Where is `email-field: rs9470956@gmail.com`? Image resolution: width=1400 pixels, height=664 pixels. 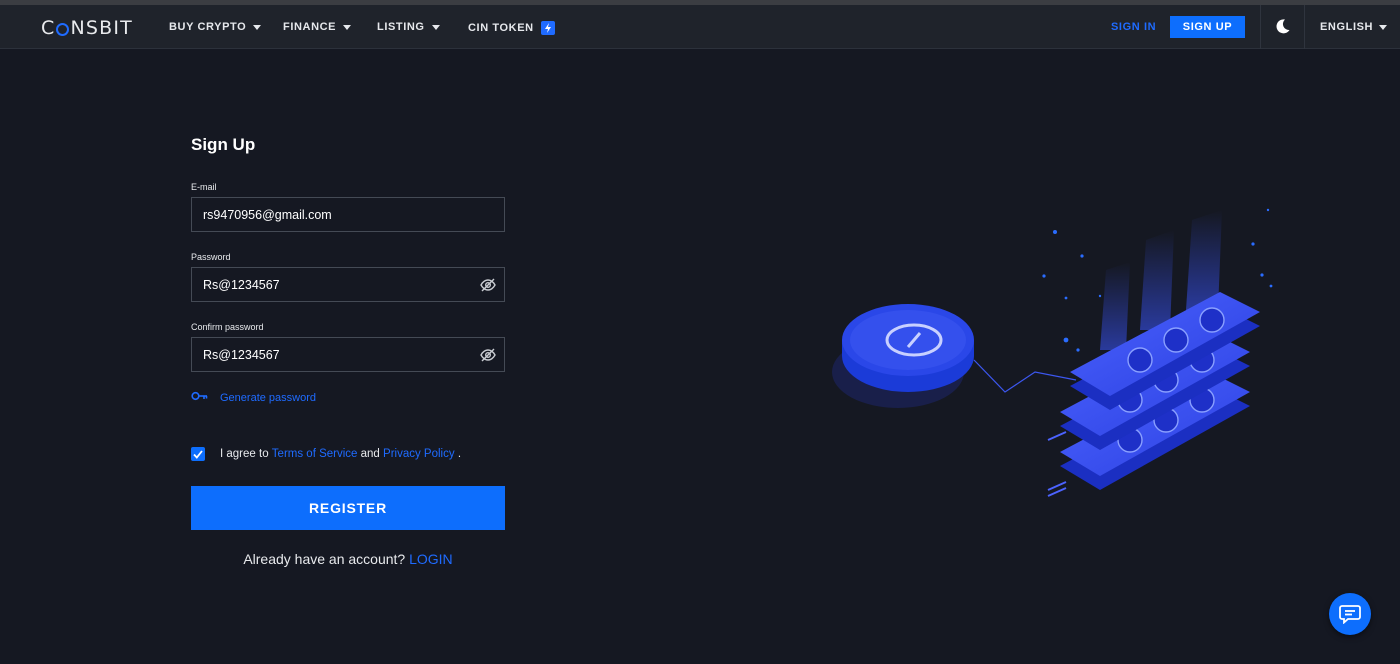 email-field: rs9470956@gmail.com is located at coordinates (348, 214).